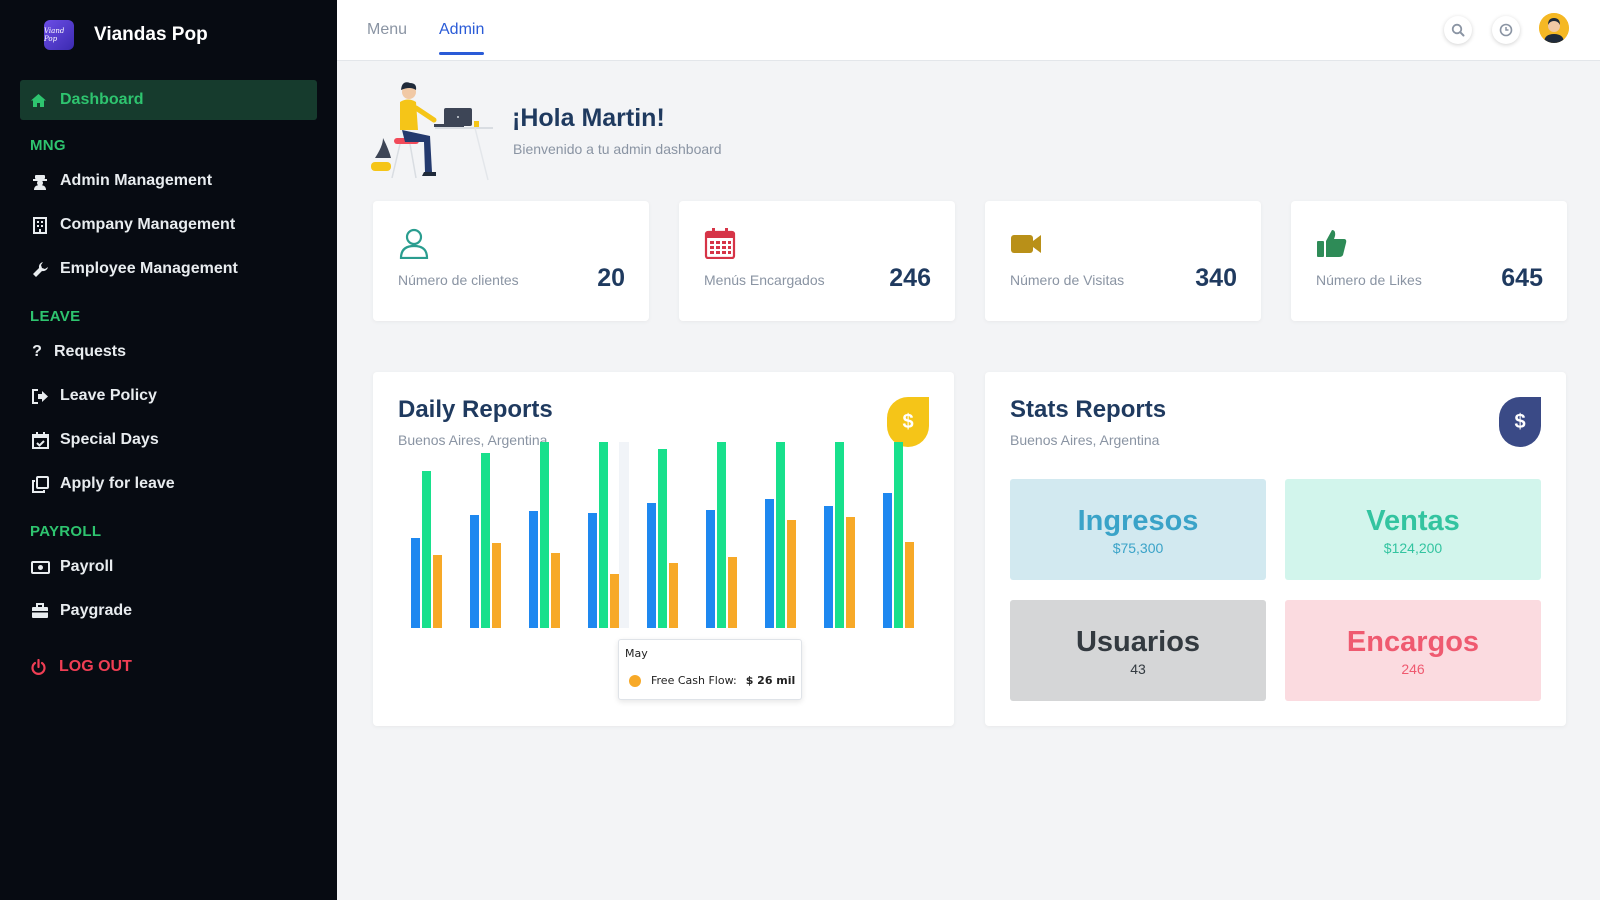 Image resolution: width=1600 pixels, height=900 pixels. What do you see at coordinates (710, 669) in the screenshot?
I see `chart-tooltip: May Free Cash Flow: $ 26 mil` at bounding box center [710, 669].